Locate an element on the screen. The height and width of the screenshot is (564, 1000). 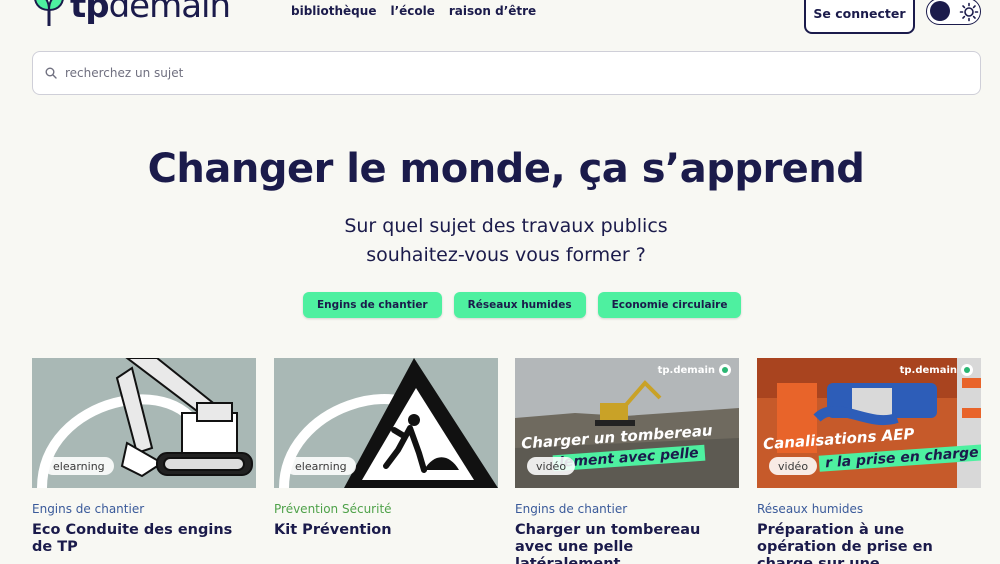
logo-text: tpdemain is located at coordinates (150, 13).